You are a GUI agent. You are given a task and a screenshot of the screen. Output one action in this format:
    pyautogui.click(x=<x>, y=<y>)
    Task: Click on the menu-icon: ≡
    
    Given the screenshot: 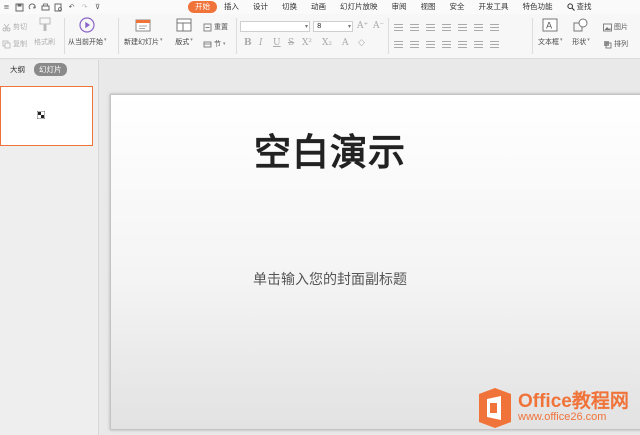 What is the action you would take?
    pyautogui.click(x=6, y=7)
    